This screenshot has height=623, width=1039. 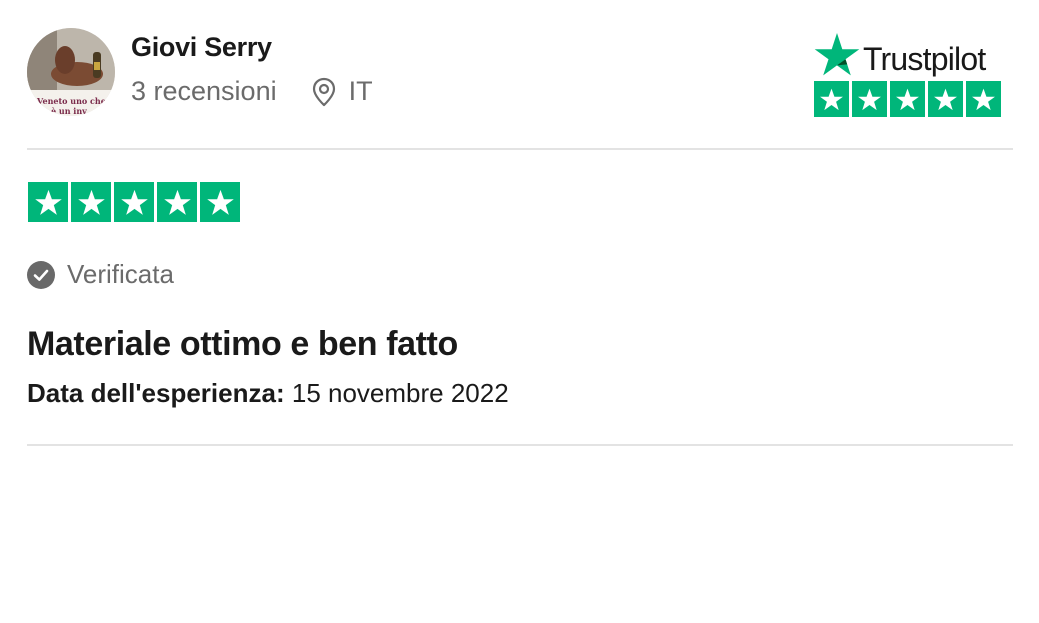 I want to click on avatar: Veneto uno che n è un inv, so click(x=71, y=72).